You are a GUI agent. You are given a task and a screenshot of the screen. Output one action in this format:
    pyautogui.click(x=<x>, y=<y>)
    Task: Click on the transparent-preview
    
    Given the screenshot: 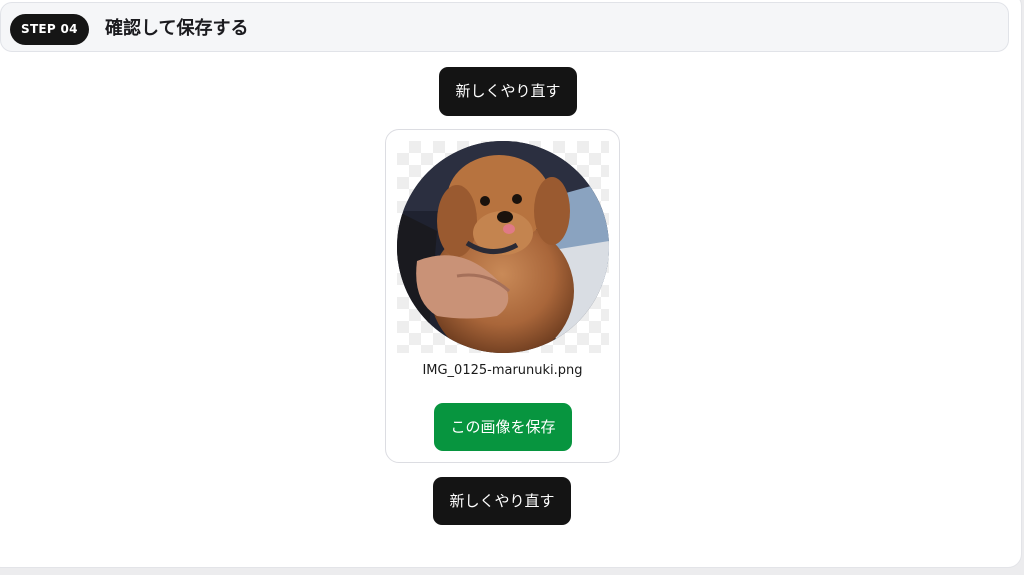 What is the action you would take?
    pyautogui.click(x=503, y=247)
    